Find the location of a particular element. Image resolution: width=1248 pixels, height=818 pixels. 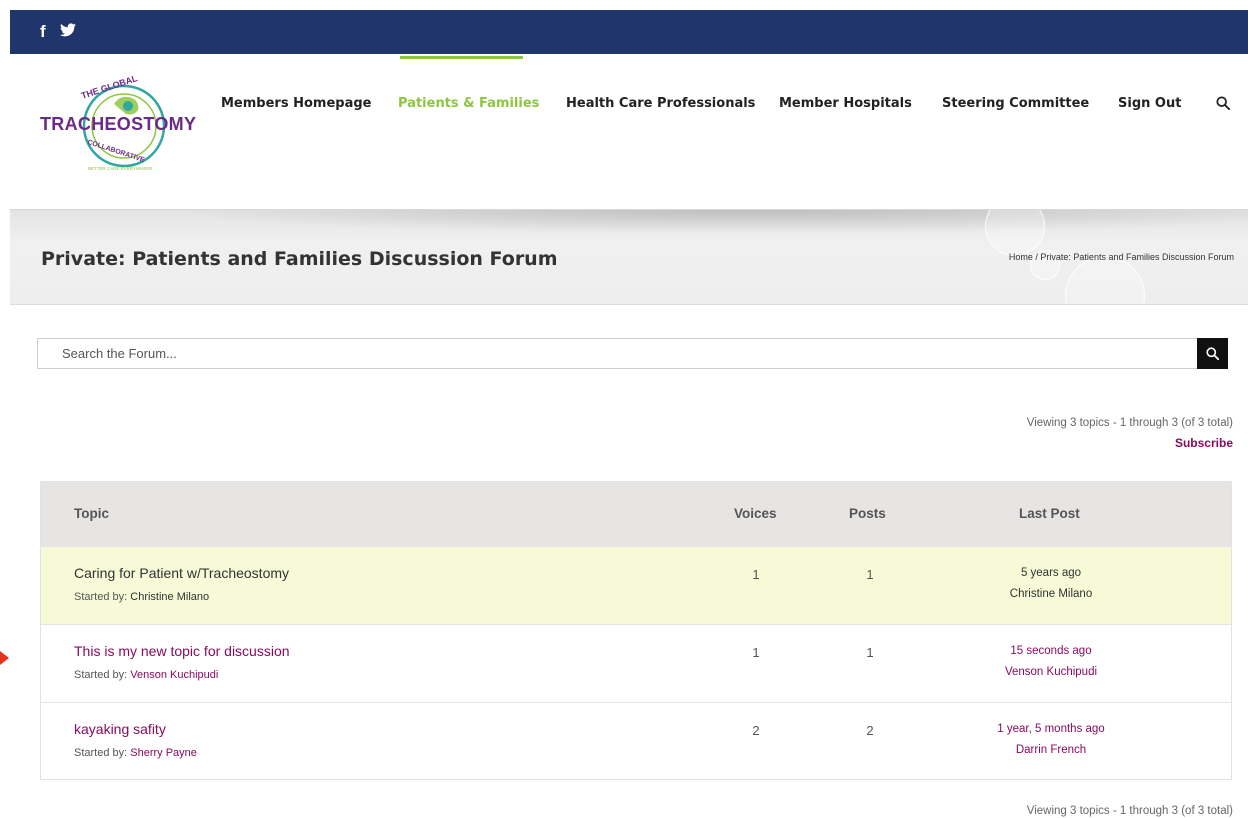

logo-wordmark: TRACHEOSTOMY is located at coordinates (118, 124).